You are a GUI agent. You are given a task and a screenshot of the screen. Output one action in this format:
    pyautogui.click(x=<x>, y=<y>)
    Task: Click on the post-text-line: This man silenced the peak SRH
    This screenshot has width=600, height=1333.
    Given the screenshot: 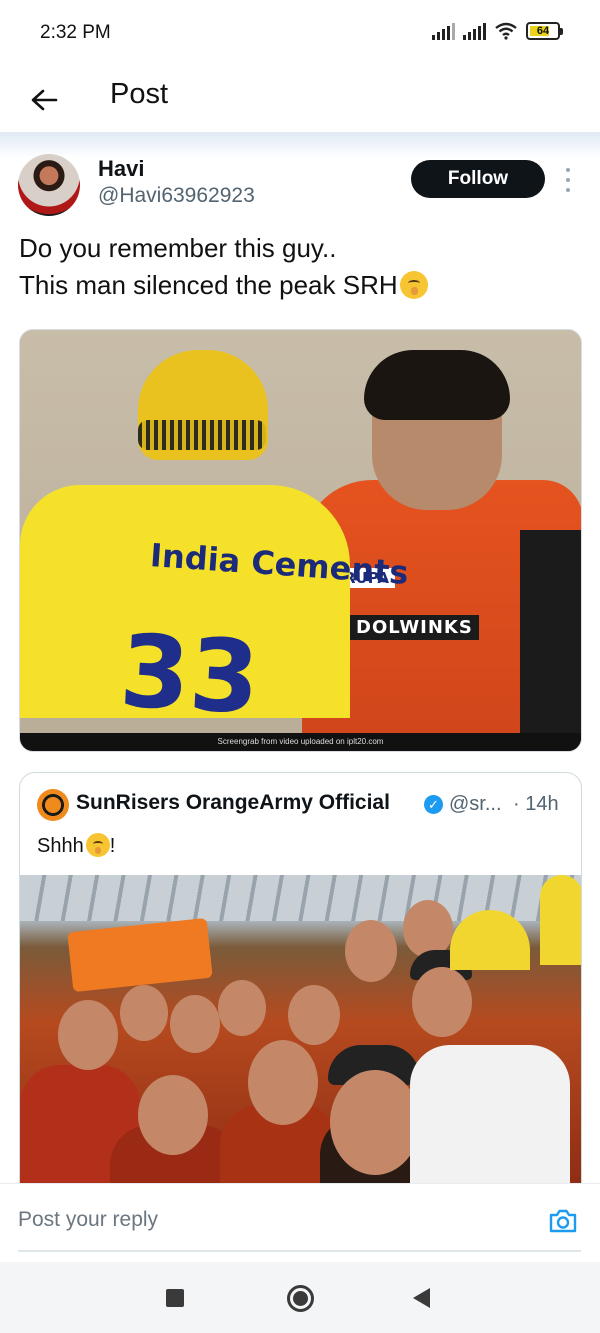 What is the action you would take?
    pyautogui.click(x=299, y=285)
    